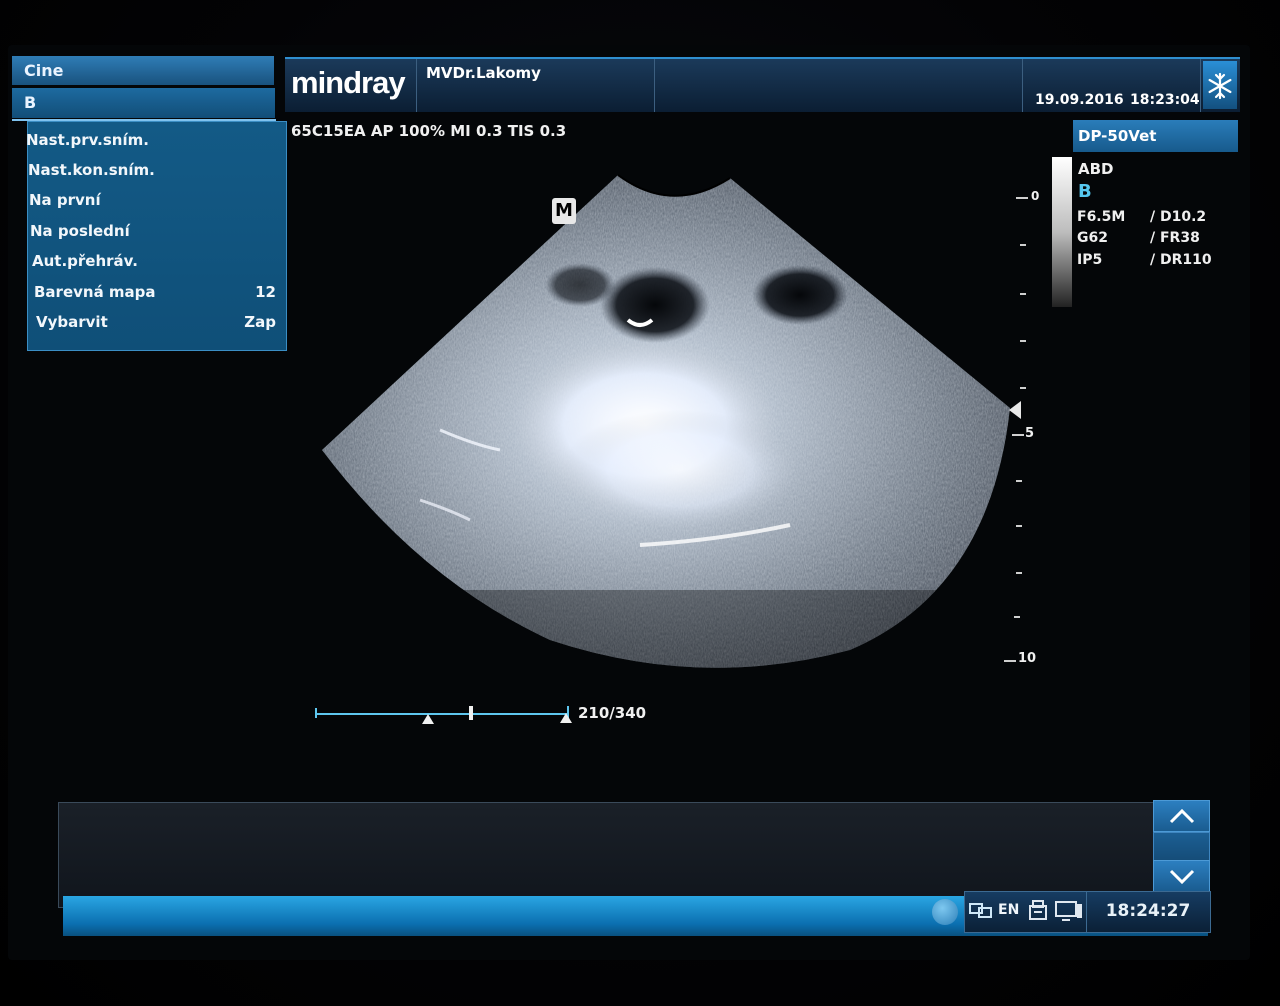 The image size is (1280, 1006). Describe the element at coordinates (1165, 100) in the screenshot. I see `exam-time: 18:23:04` at that location.